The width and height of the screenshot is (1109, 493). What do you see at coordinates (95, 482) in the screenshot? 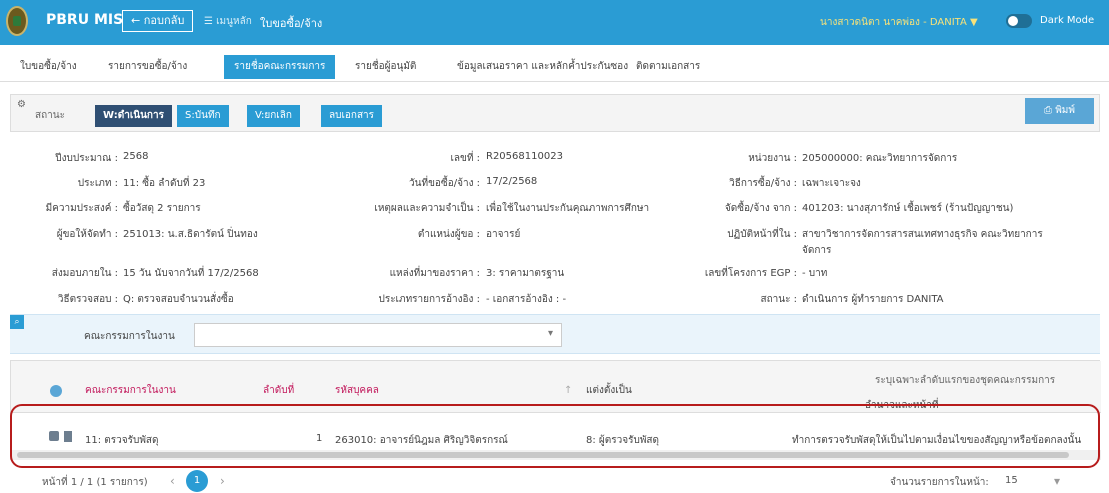
I see `page-info: หน้าที่ 1 / 1 (1 รายการ)` at bounding box center [95, 482].